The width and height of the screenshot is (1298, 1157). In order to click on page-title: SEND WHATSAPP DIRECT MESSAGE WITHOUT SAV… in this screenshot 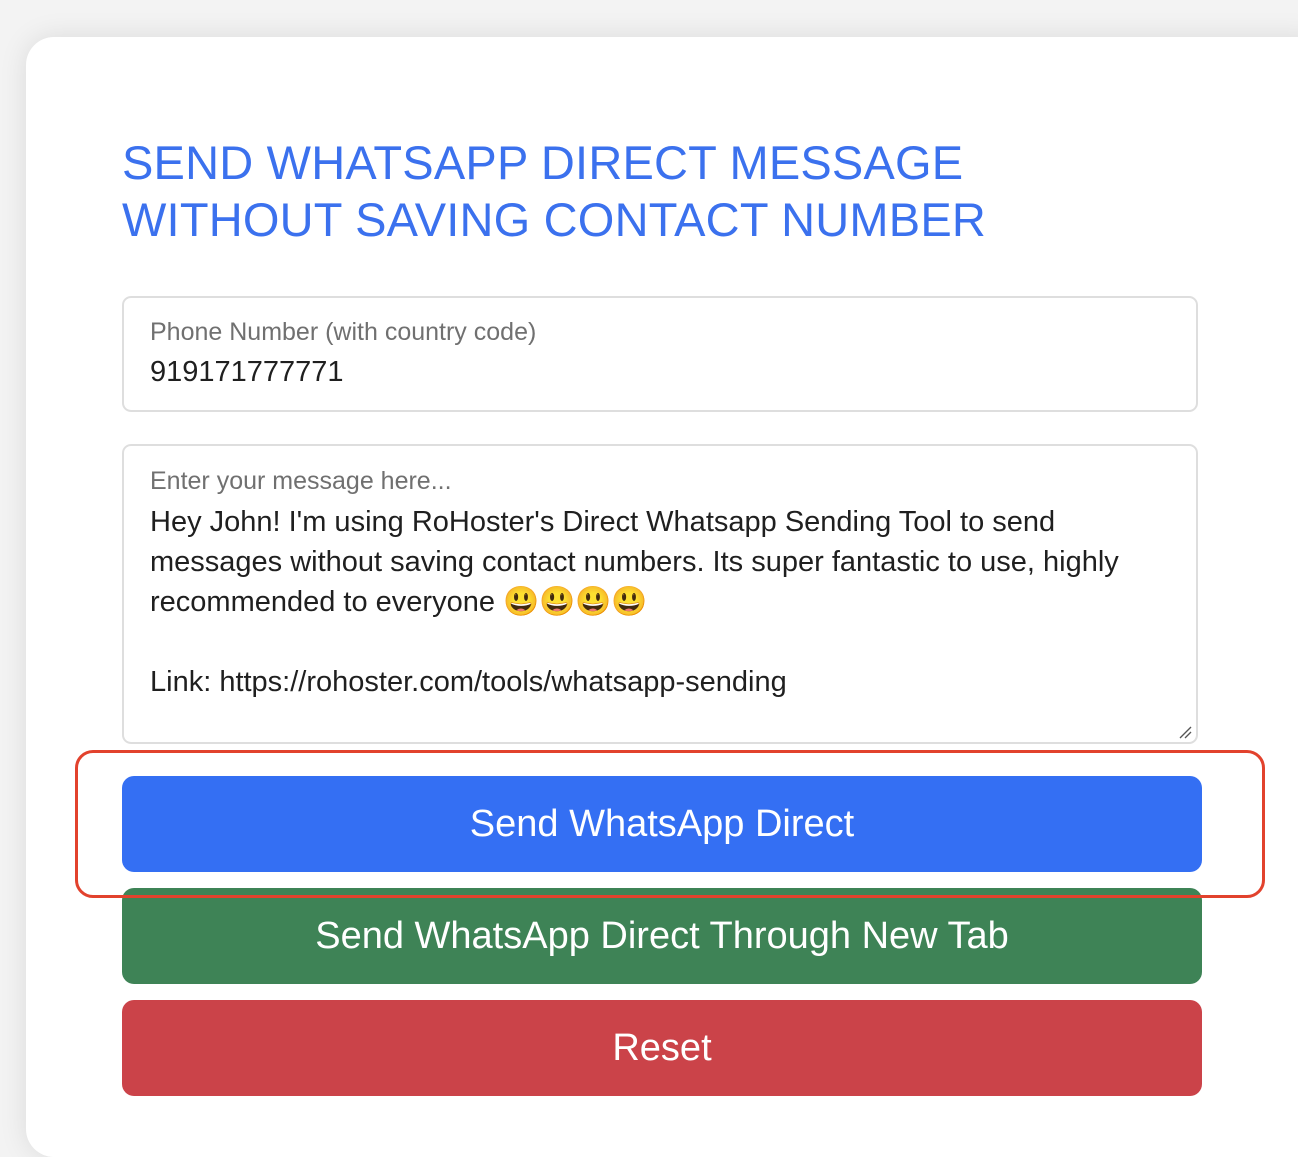, I will do `click(554, 191)`.